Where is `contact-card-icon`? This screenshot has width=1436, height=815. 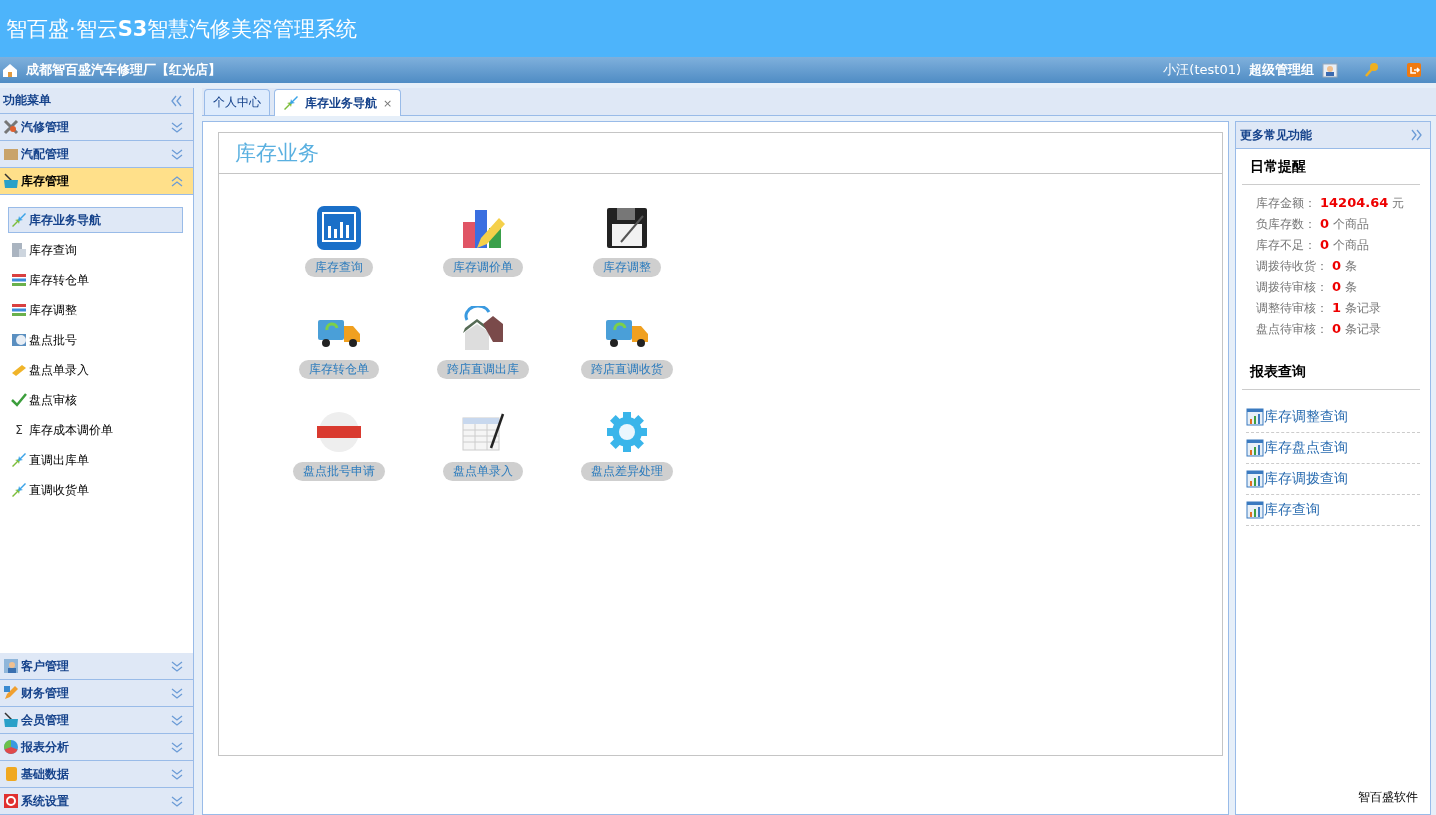 contact-card-icon is located at coordinates (11, 666).